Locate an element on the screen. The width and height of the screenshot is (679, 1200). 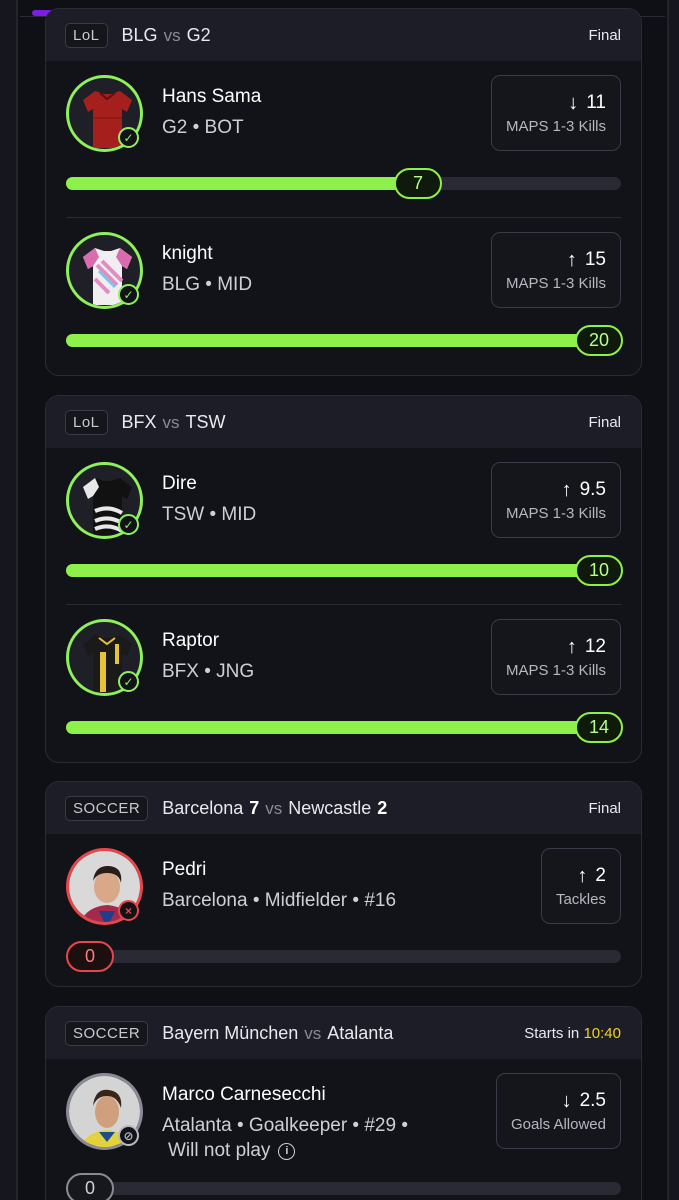
stat-line-value: 12 is located at coordinates (595, 646).